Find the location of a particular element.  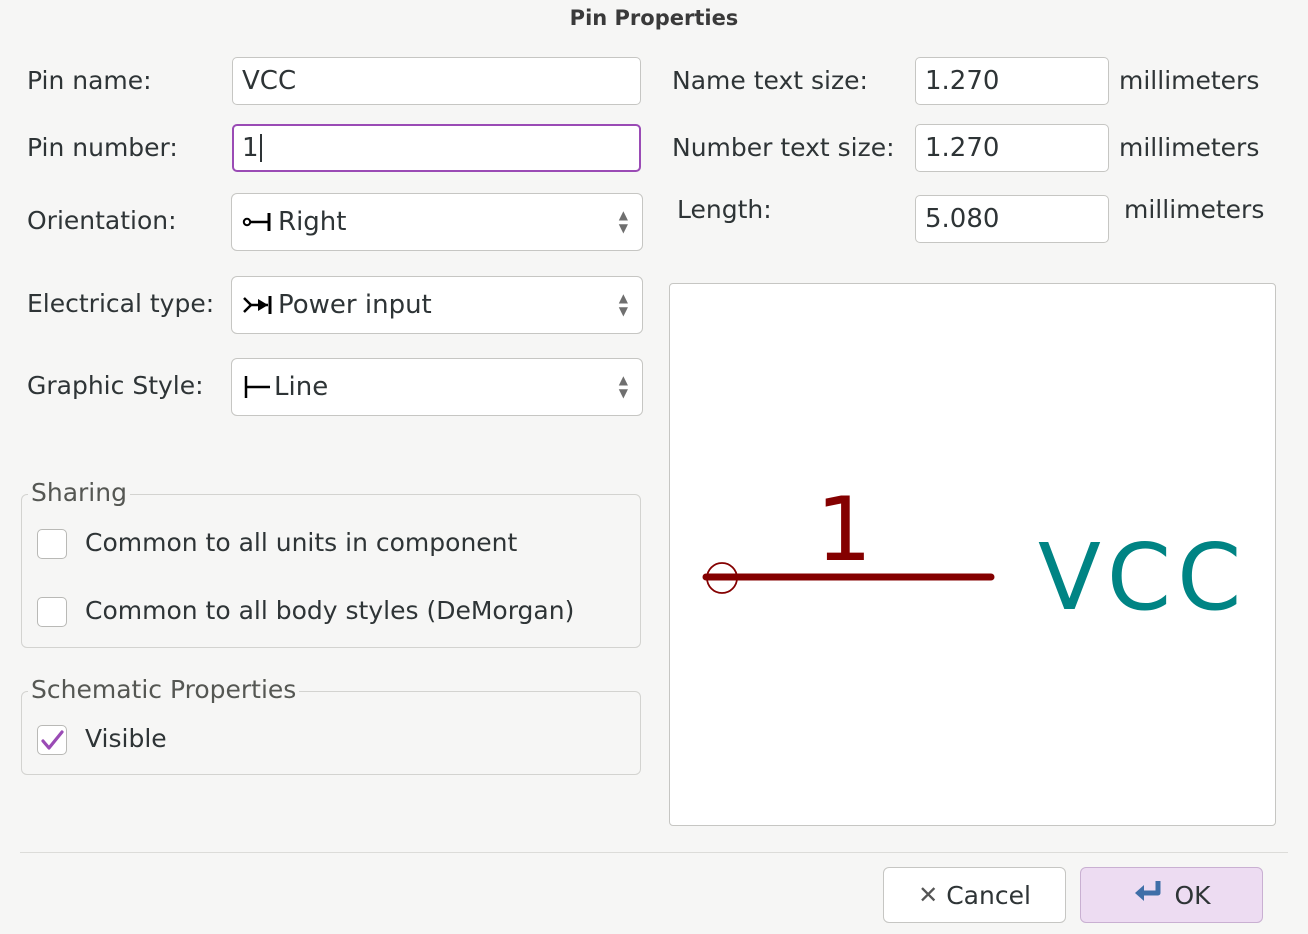

checkmark-icon is located at coordinates (52, 740).